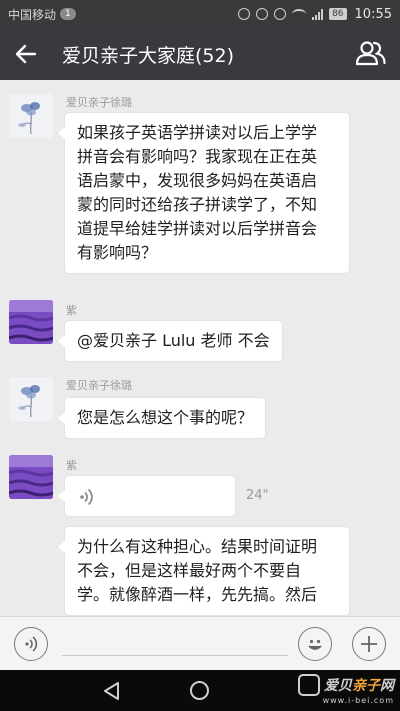 This screenshot has height=711, width=400. I want to click on group-members-icon, so click(370, 53).